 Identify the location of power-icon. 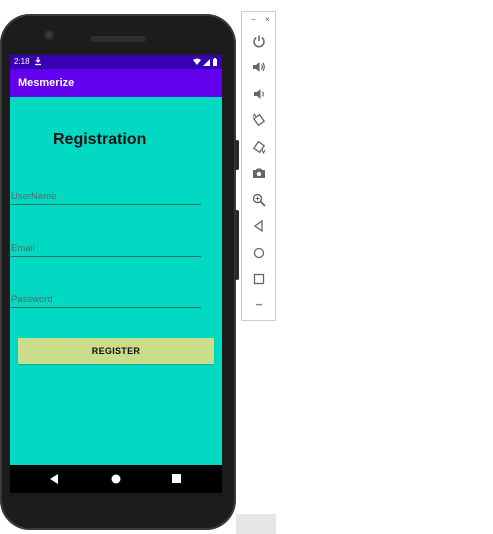
(259, 41).